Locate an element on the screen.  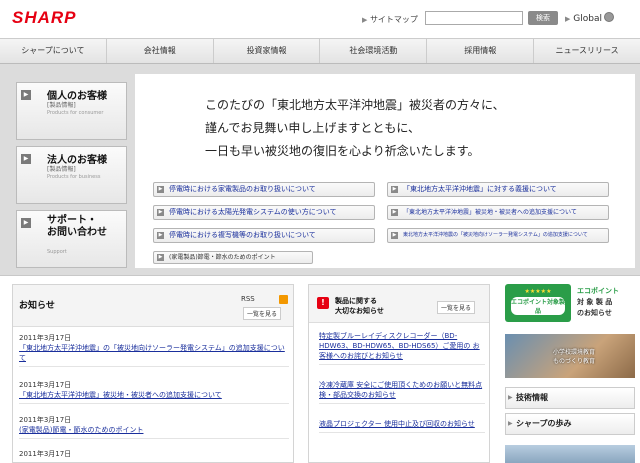
sitemap-link: ▶ サイトマップ is located at coordinates (390, 19).